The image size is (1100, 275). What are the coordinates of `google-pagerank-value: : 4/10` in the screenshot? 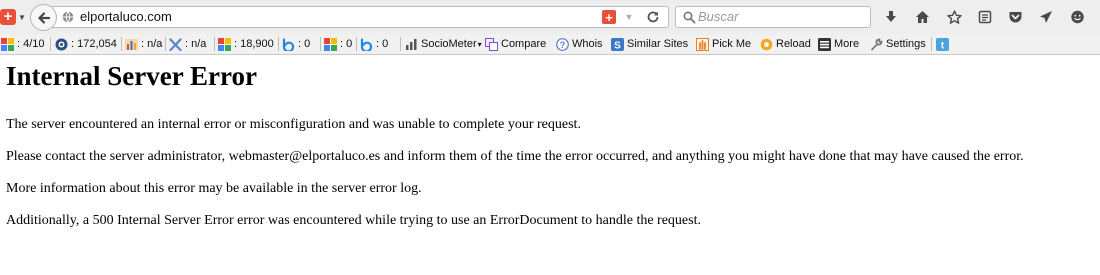 It's located at (31, 44).